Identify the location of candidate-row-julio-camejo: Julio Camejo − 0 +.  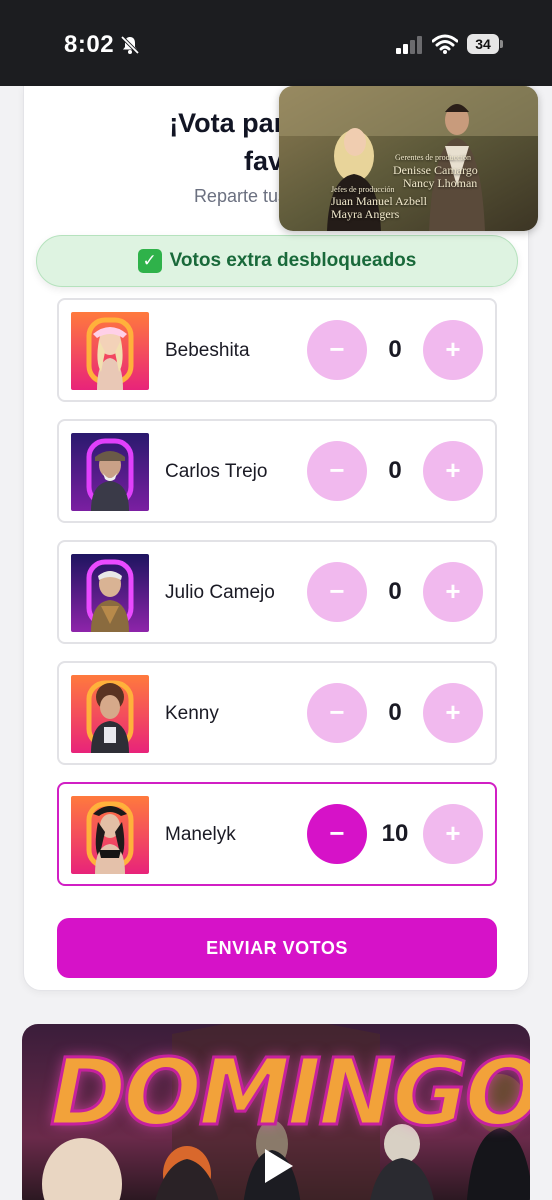
(277, 592).